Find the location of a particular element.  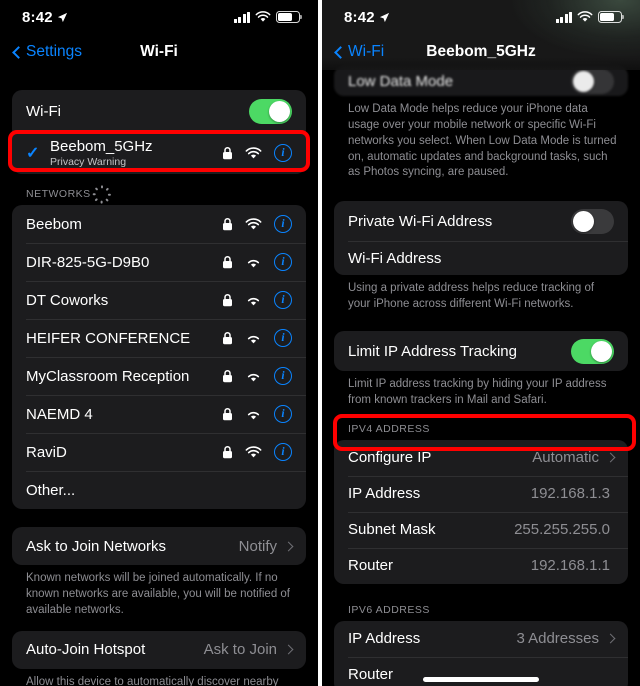

private-wifi-address-toggle is located at coordinates (592, 221).